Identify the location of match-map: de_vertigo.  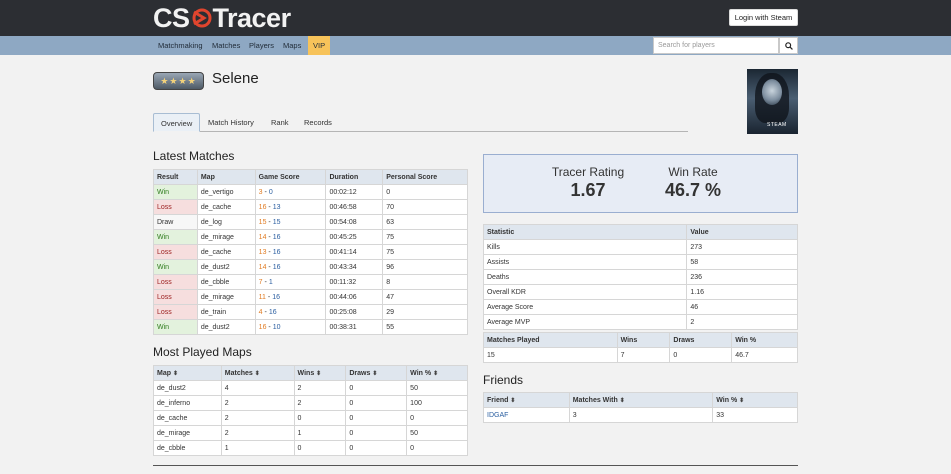
(226, 192).